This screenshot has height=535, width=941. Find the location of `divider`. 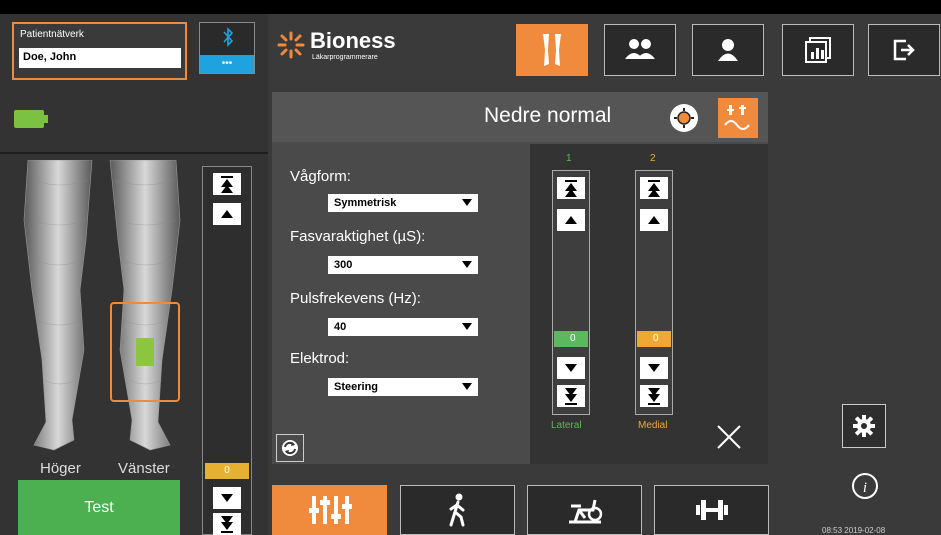

divider is located at coordinates (134, 153).